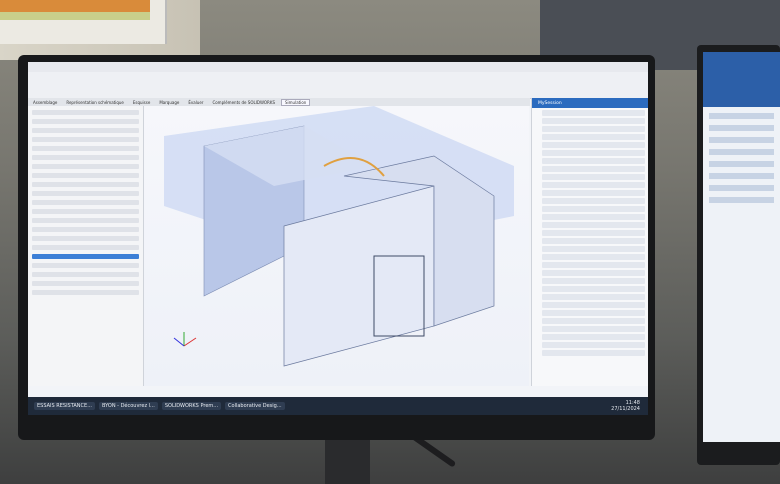 The width and height of the screenshot is (780, 484). I want to click on clock-date: 27/11/2024, so click(625, 409).